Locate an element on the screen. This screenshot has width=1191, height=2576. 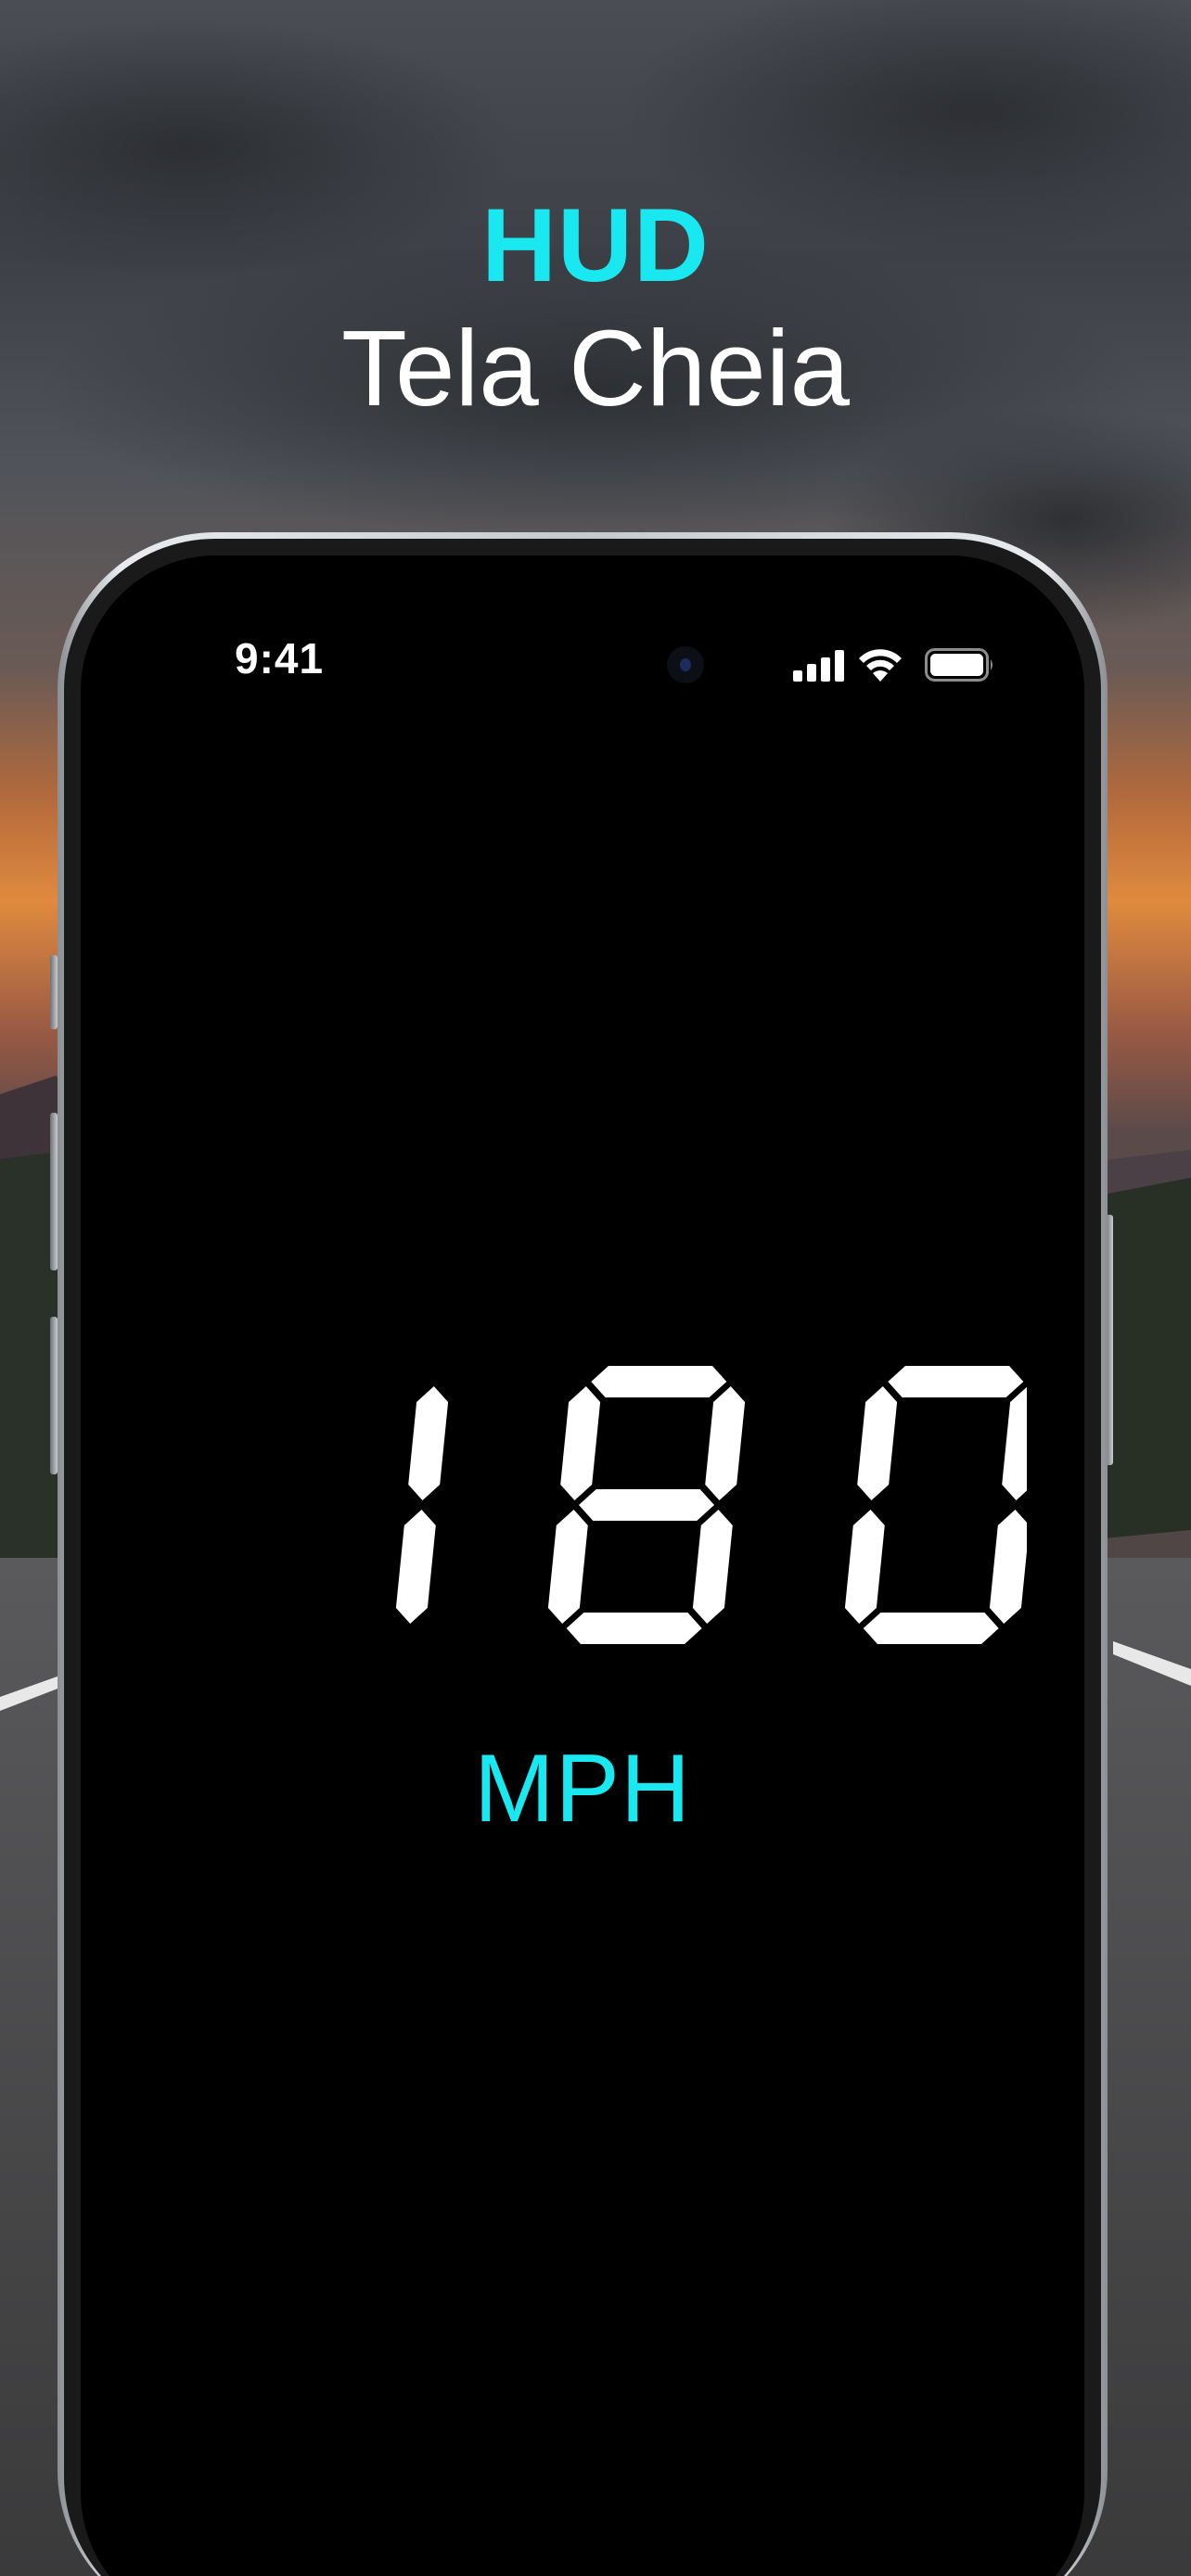
speed-digit-3-segment-b is located at coordinates (1014, 1443).